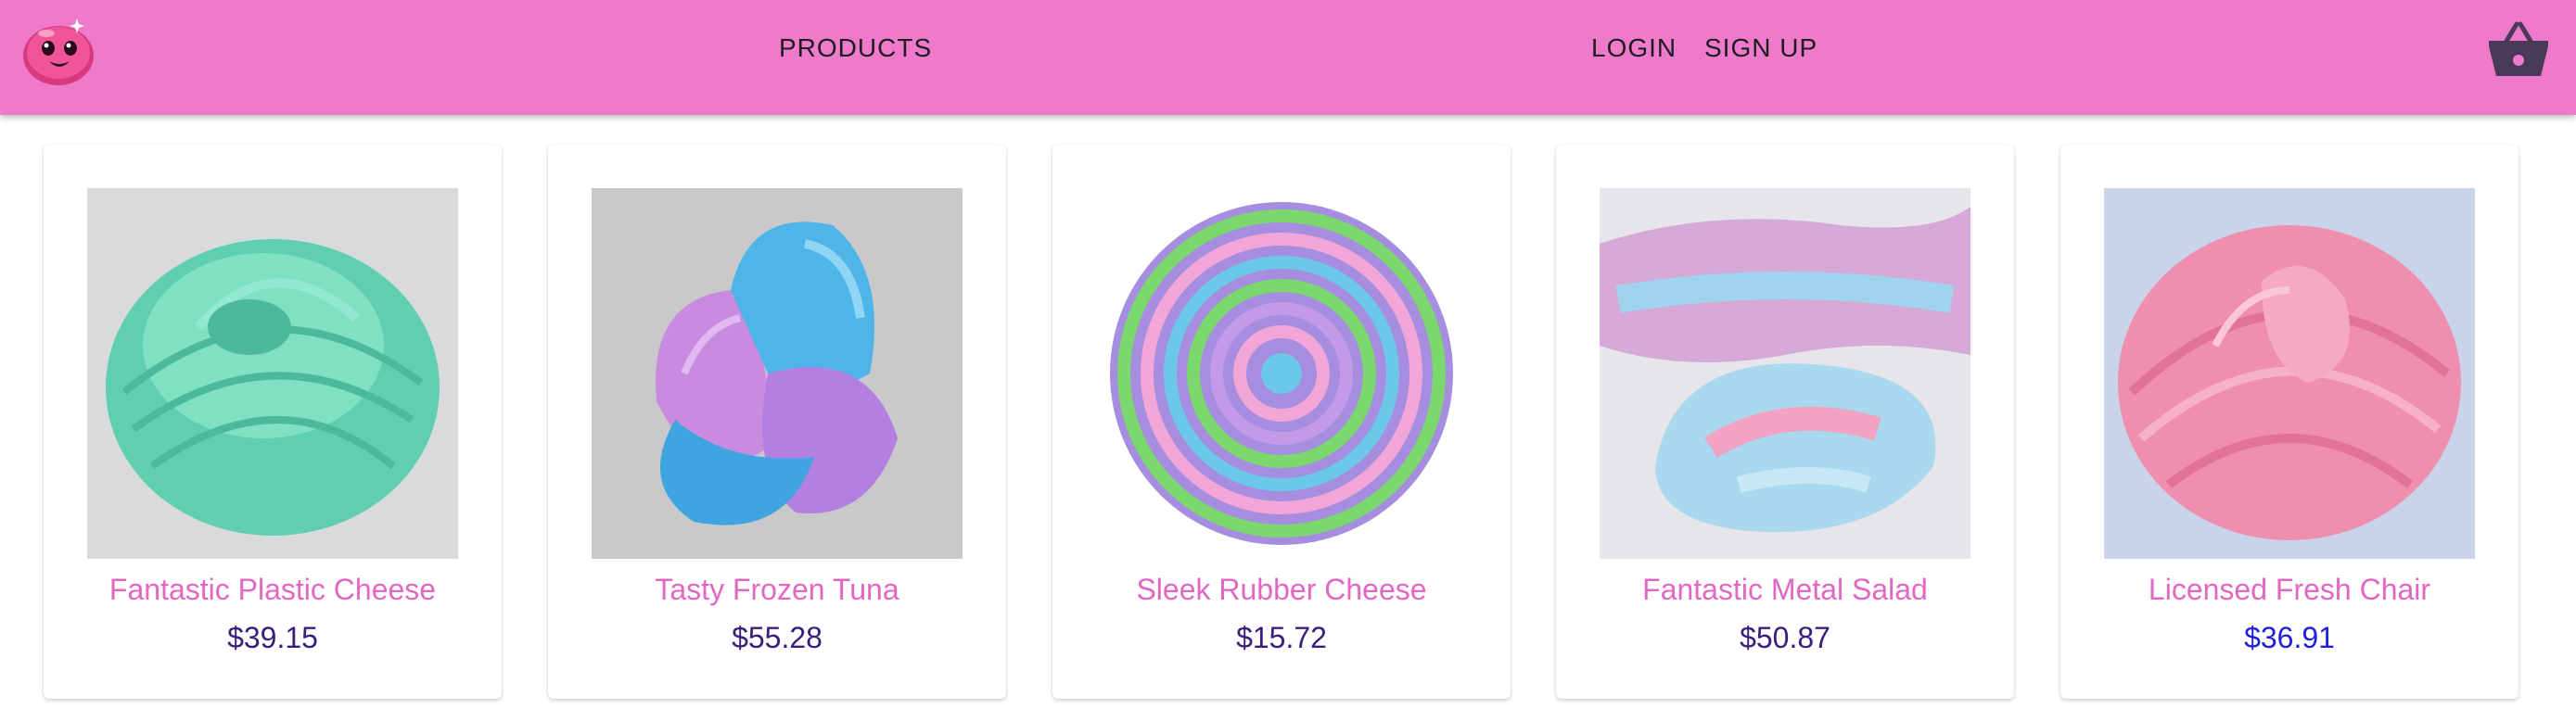 This screenshot has width=2576, height=721. I want to click on product-name: Licensed Fresh Chair, so click(2289, 590).